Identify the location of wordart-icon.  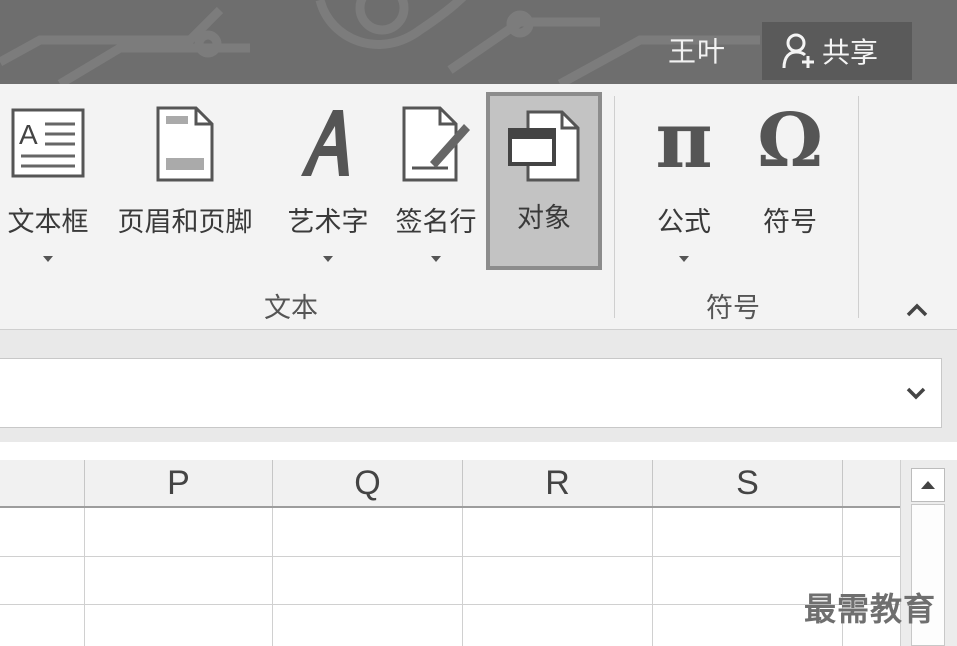
(325, 143).